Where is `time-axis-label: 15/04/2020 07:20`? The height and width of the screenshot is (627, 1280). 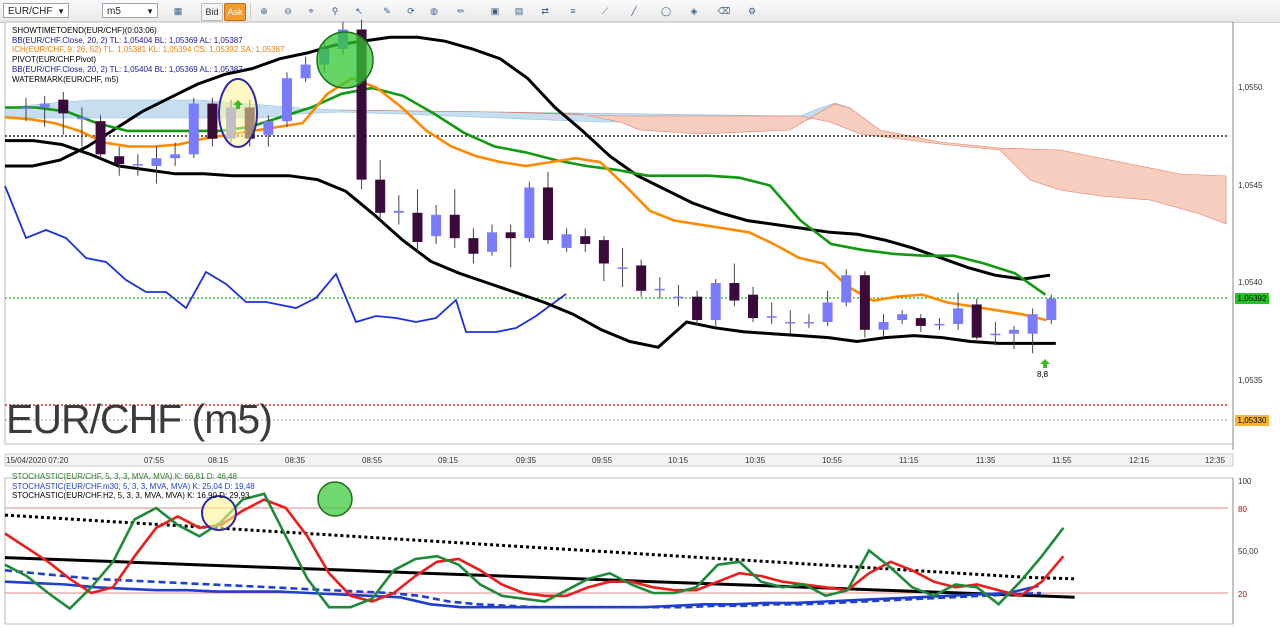 time-axis-label: 15/04/2020 07:20 is located at coordinates (37, 460).